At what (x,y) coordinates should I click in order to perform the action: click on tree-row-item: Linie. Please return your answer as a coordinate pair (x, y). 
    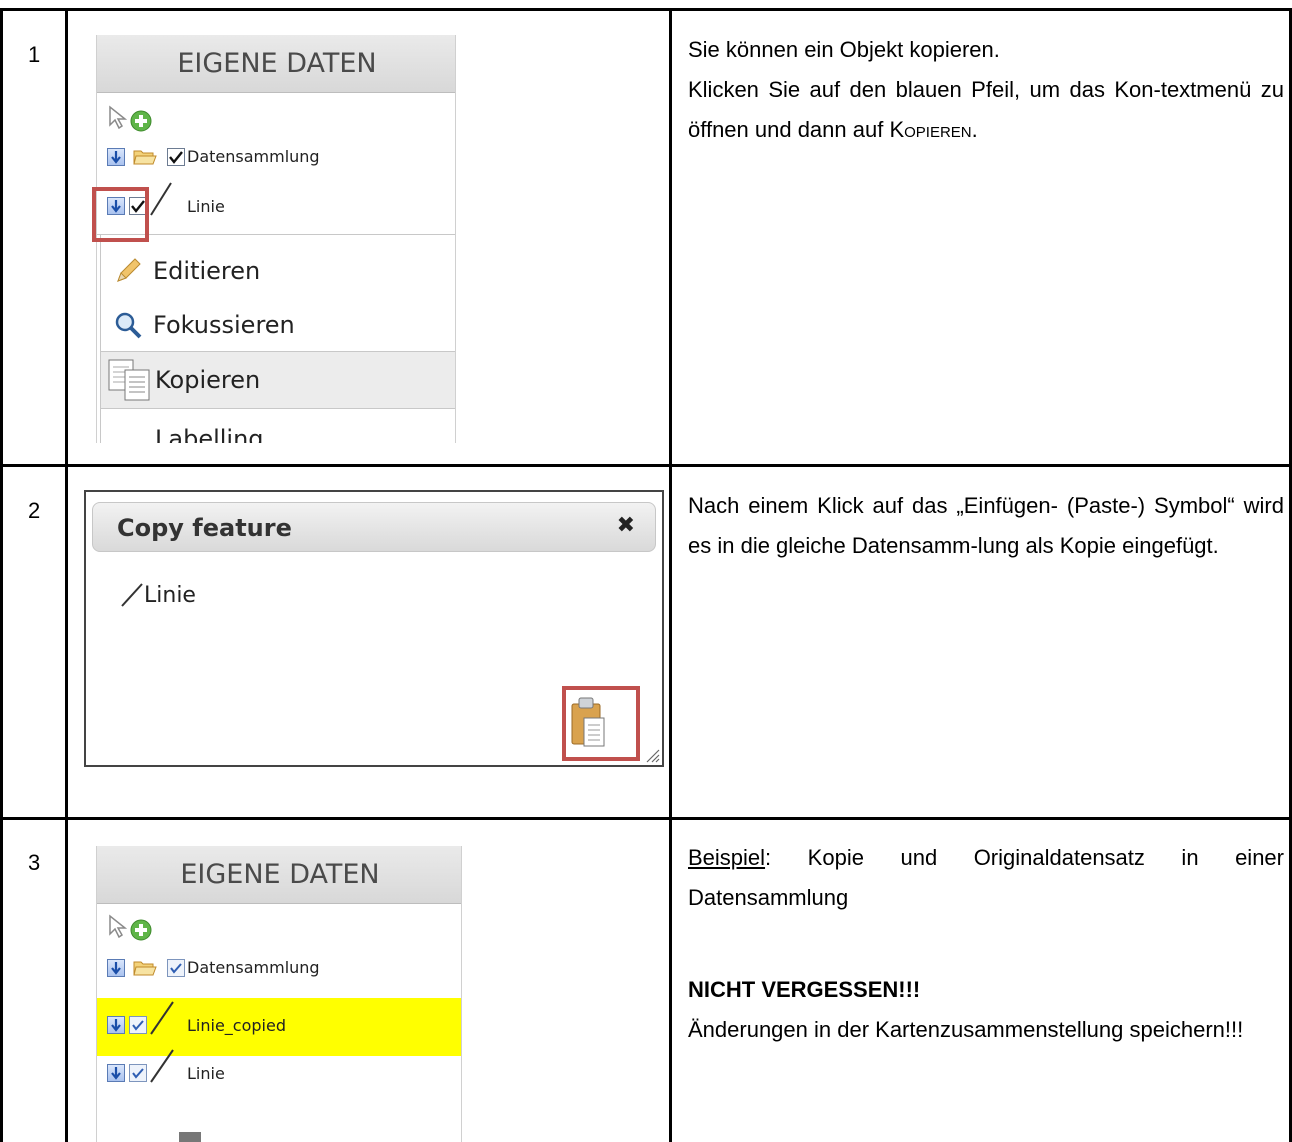
    Looking at the image, I should click on (166, 1066).